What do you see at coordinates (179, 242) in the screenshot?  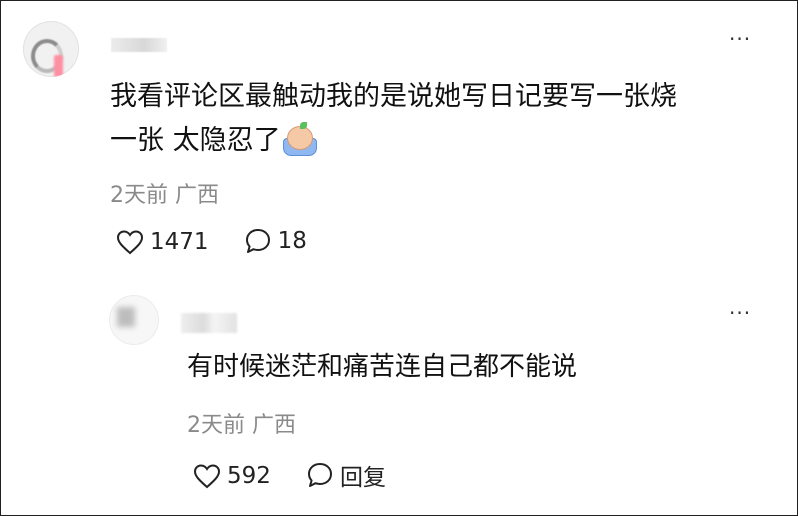 I see `like-count: 1471` at bounding box center [179, 242].